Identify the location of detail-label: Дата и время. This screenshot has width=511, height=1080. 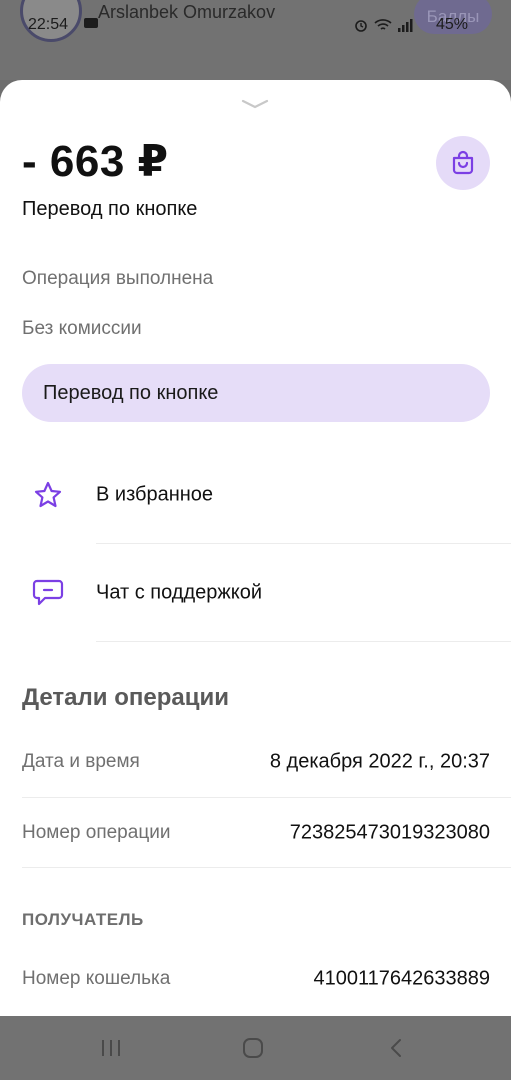
(81, 761).